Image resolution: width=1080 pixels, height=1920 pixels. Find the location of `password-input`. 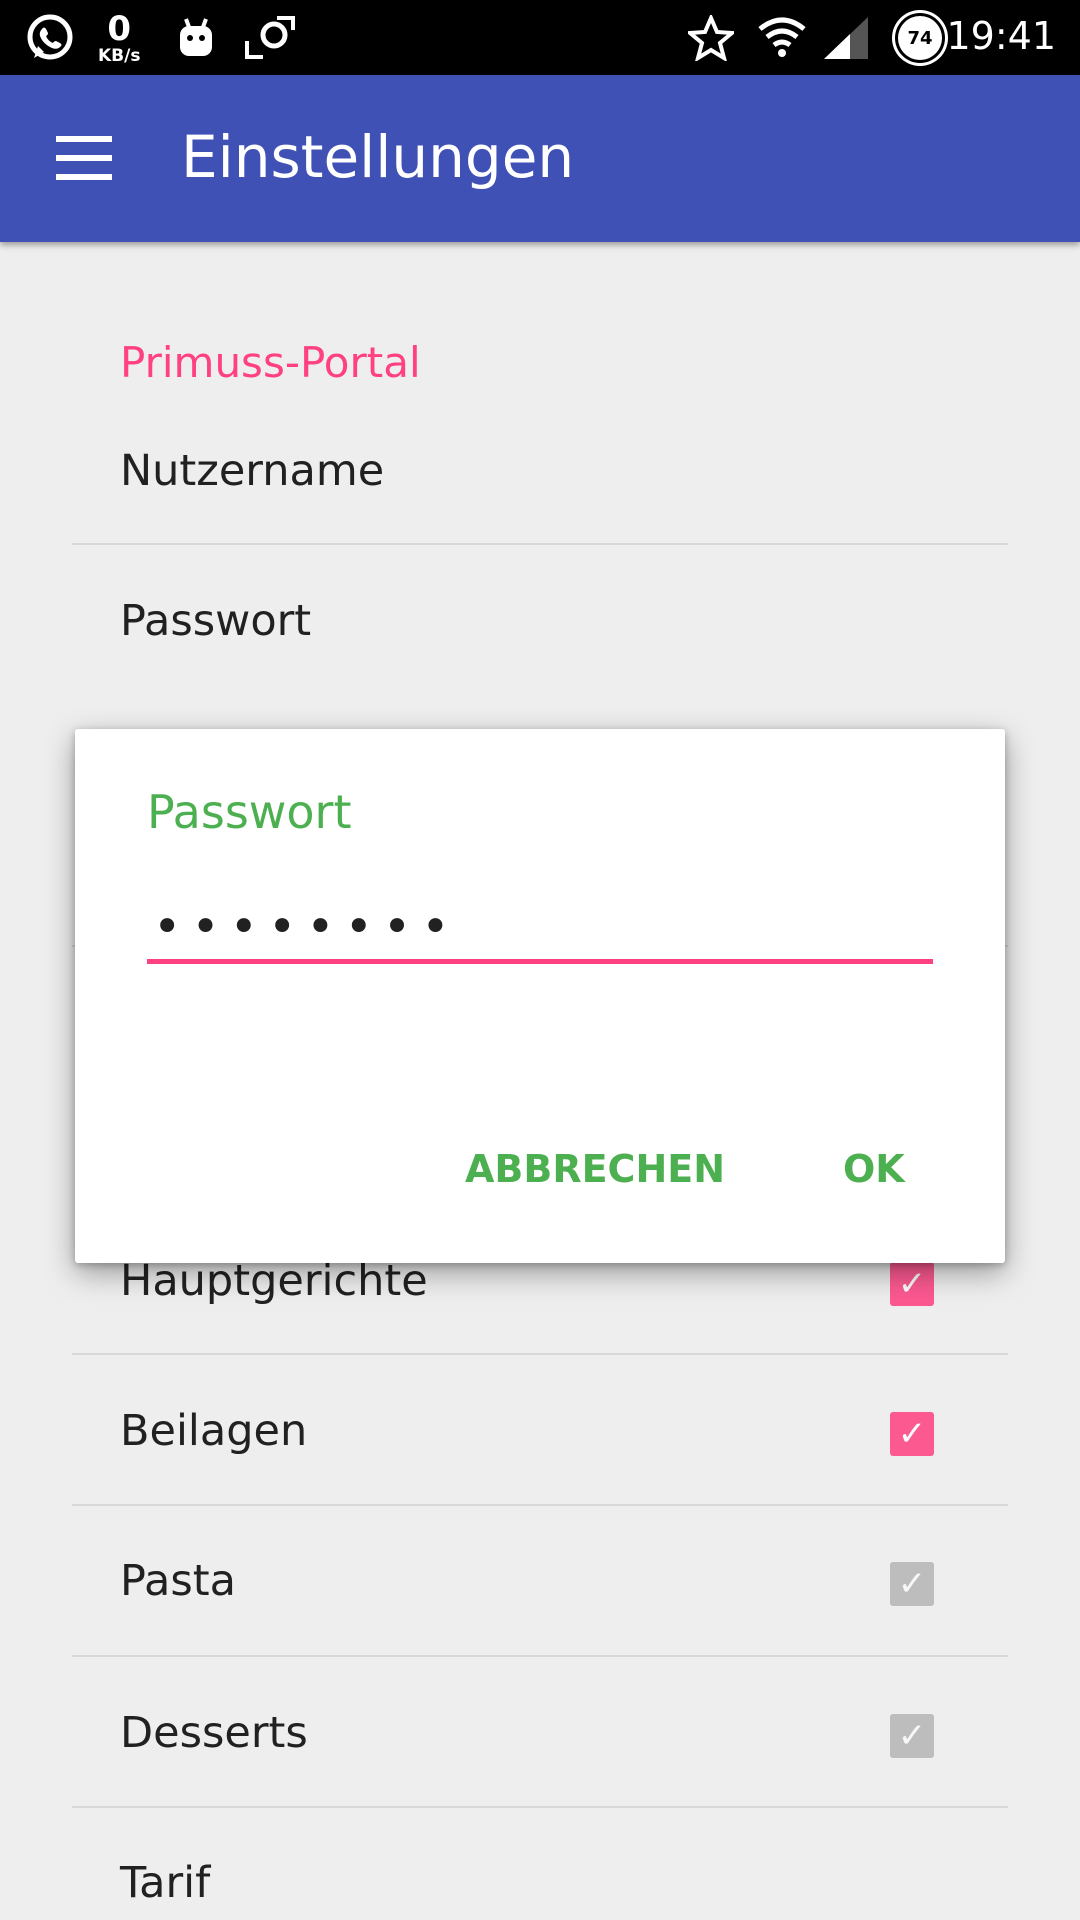

password-input is located at coordinates (540, 929).